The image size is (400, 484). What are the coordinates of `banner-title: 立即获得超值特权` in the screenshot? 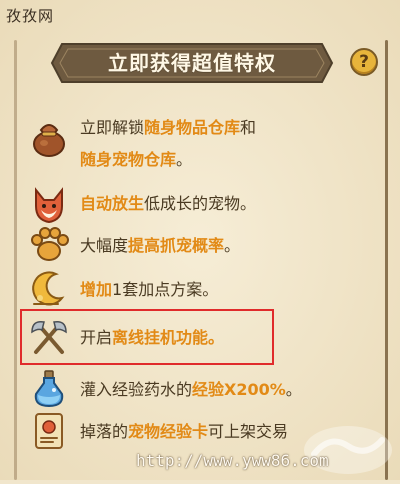 It's located at (192, 63).